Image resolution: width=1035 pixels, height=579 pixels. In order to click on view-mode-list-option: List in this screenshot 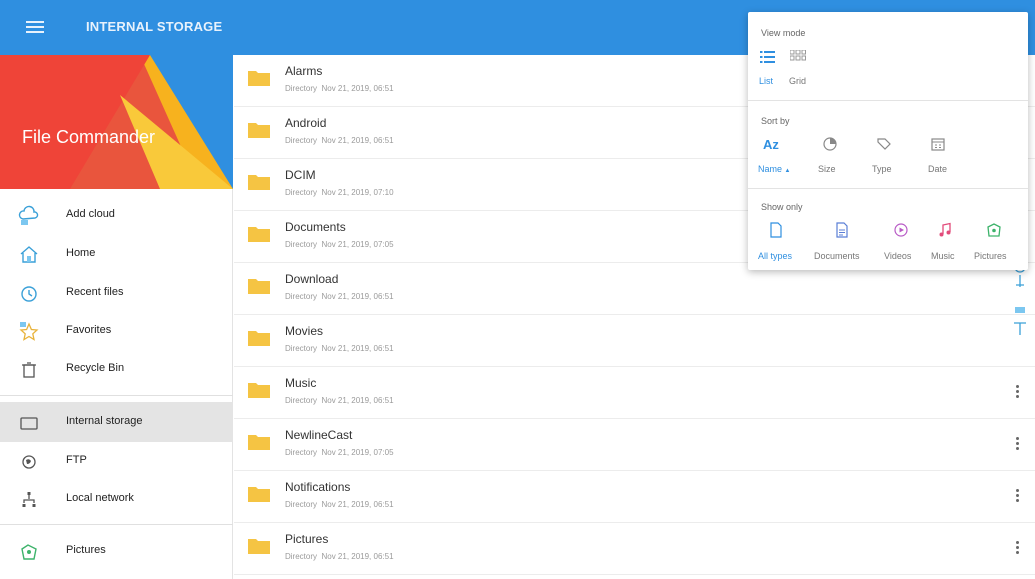, I will do `click(773, 74)`.